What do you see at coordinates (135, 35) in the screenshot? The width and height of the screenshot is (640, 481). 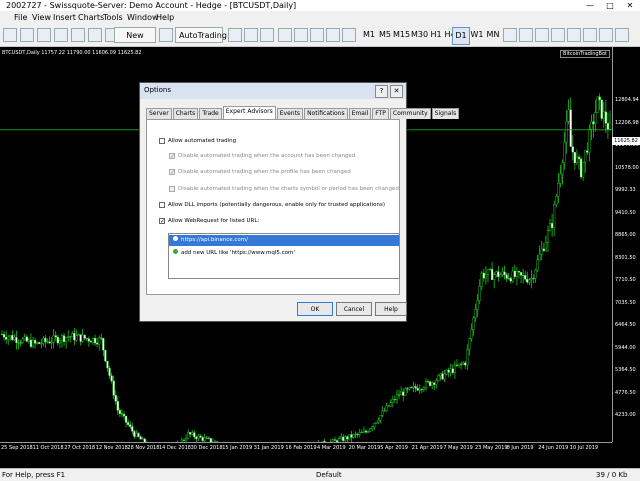 I see `new-order-button: New Order` at bounding box center [135, 35].